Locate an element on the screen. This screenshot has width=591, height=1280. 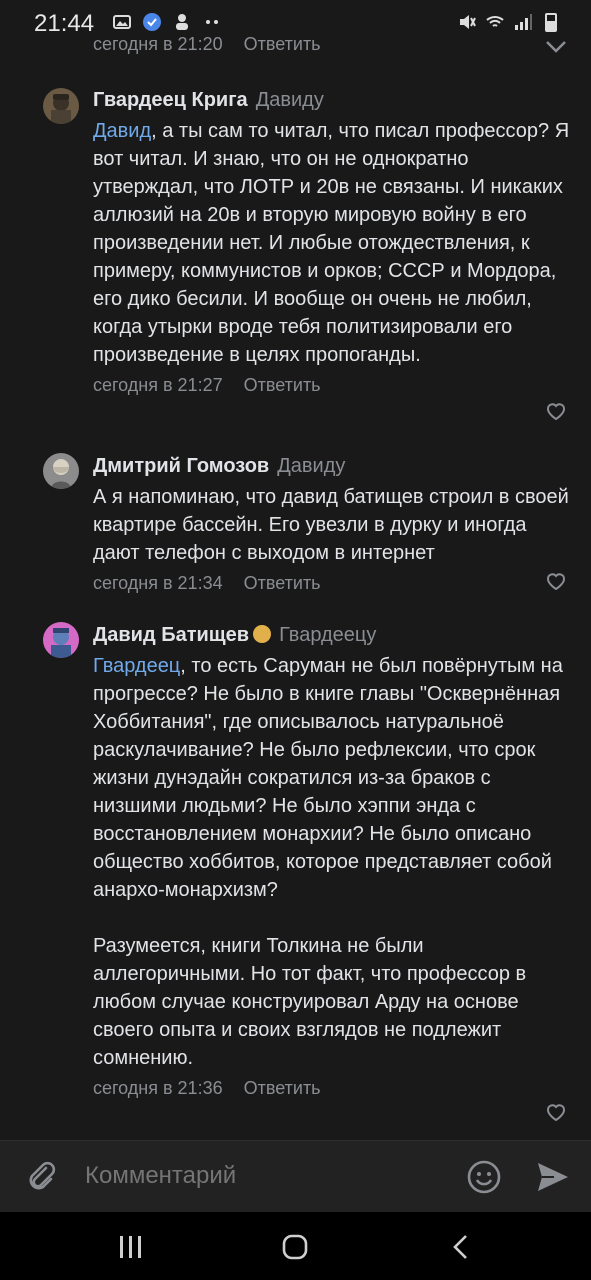
emoji-badge-icon is located at coordinates (262, 633).